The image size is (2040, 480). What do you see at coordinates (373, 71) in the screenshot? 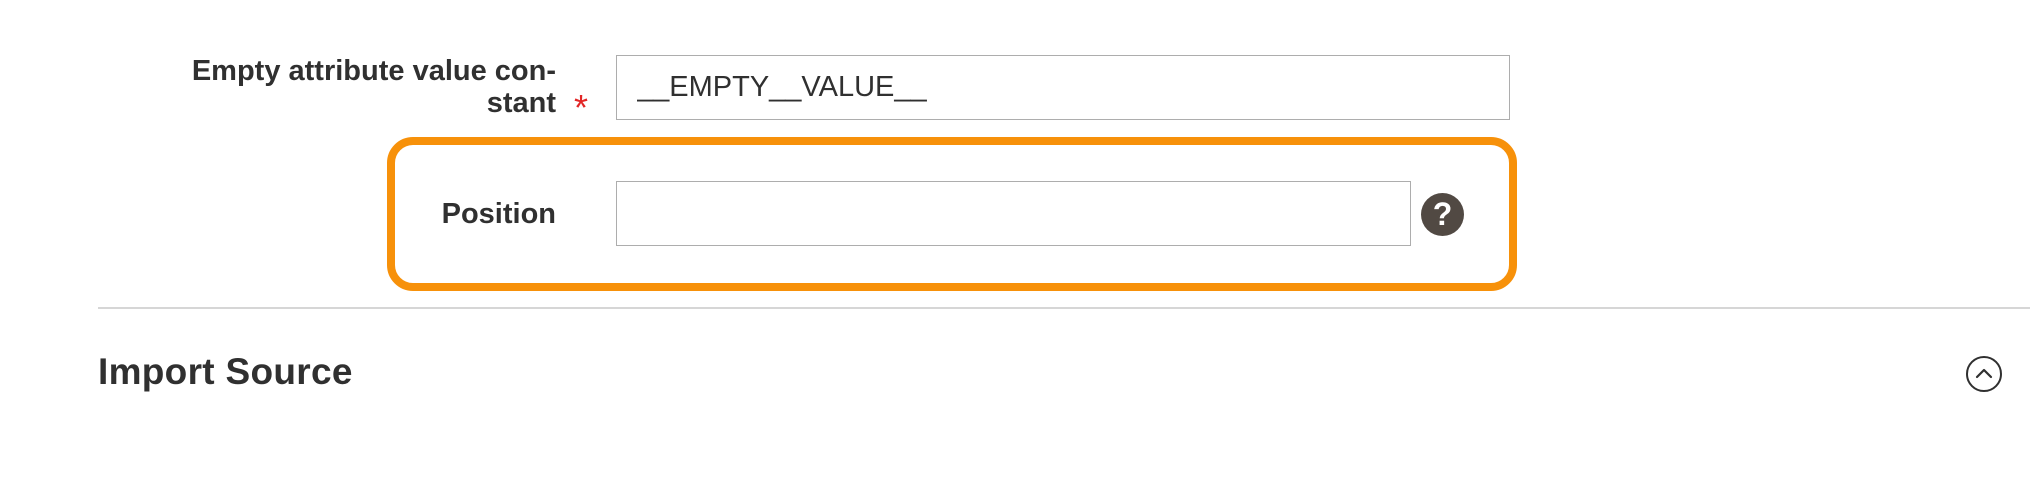
I see `empty-attribute-label-line1: Empty attribute value con-` at bounding box center [373, 71].